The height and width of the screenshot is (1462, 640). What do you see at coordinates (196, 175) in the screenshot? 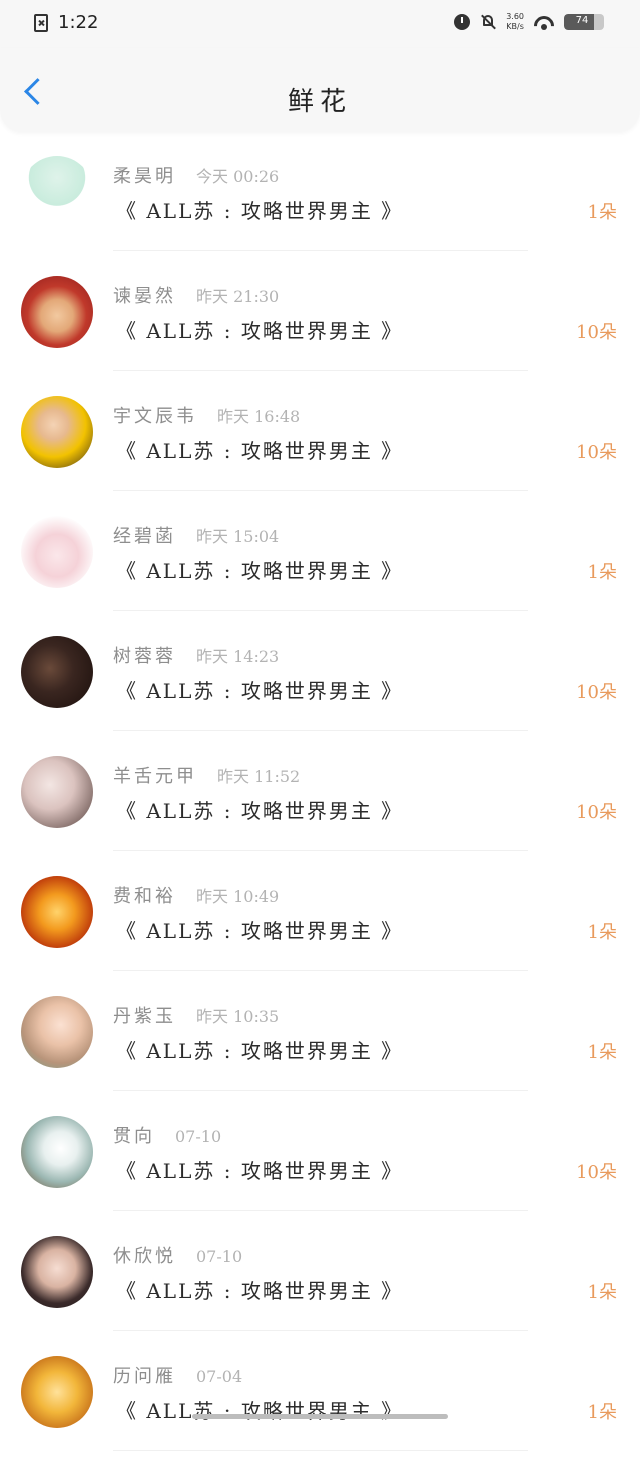
I see `name-line: 柔昊明 今天 00:26` at bounding box center [196, 175].